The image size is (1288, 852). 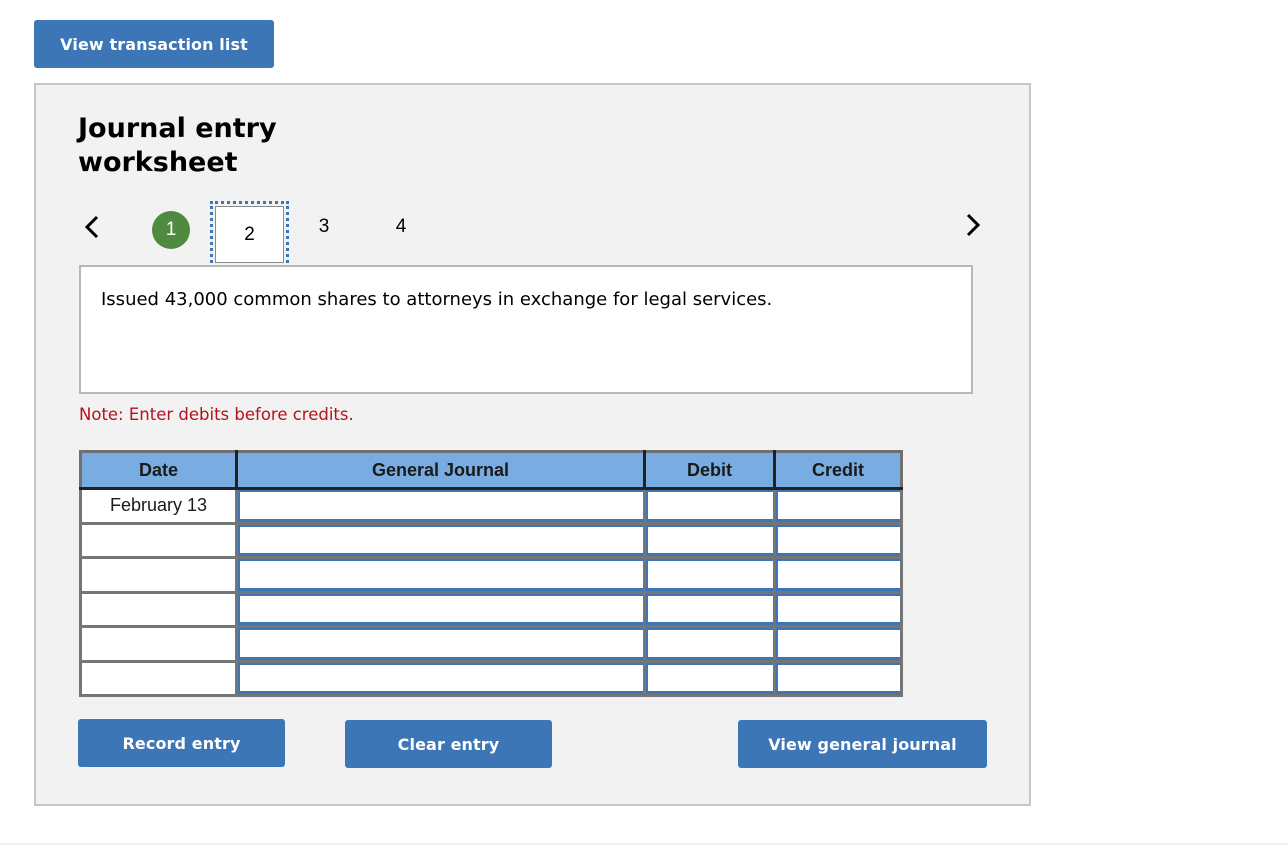 What do you see at coordinates (177, 145) in the screenshot?
I see `worksheet-title: Journal entry worksheet` at bounding box center [177, 145].